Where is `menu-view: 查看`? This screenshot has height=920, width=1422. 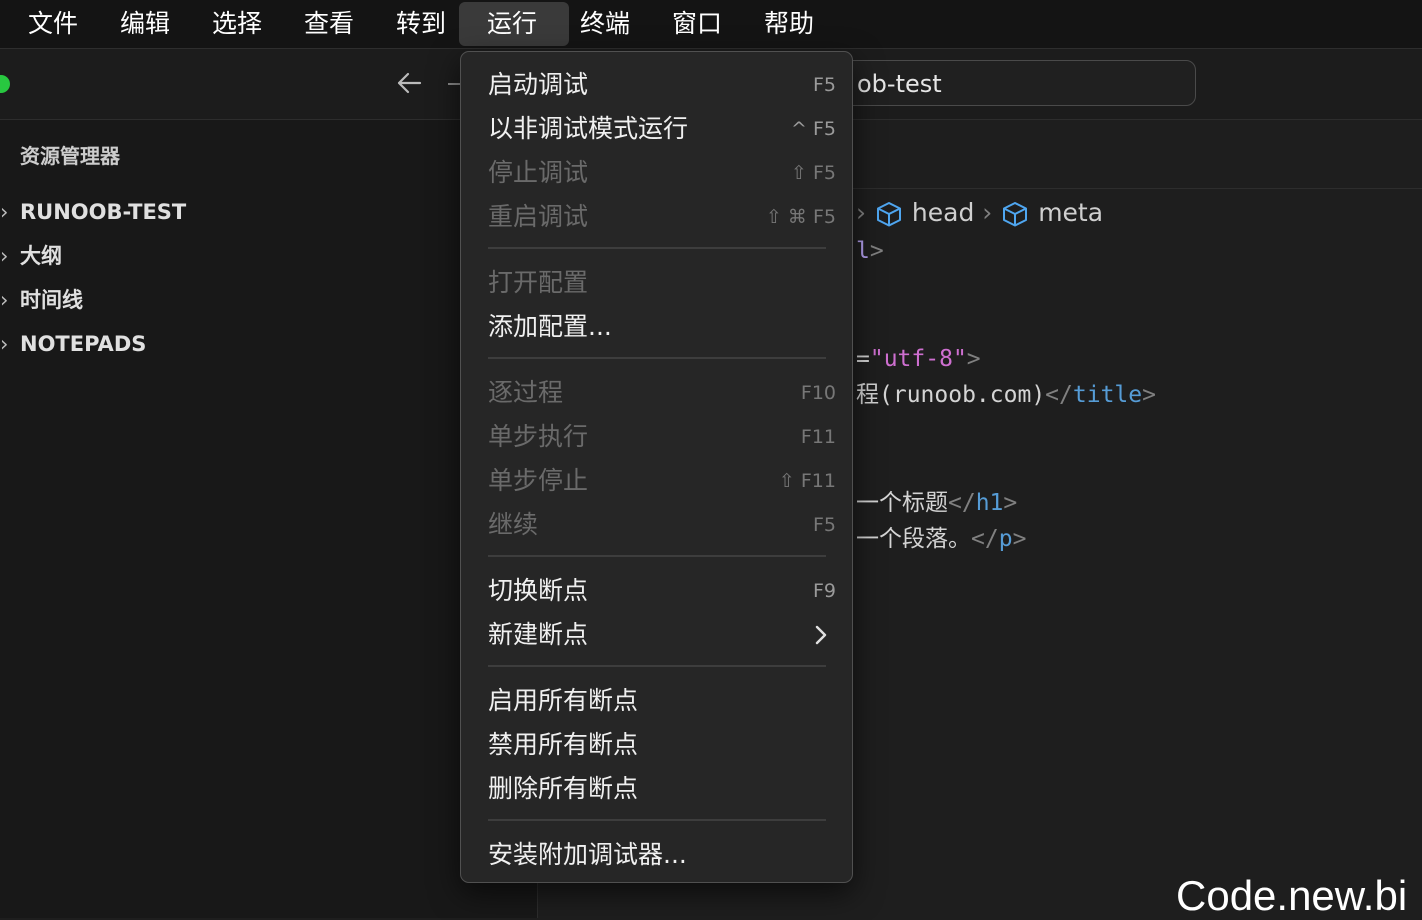 menu-view: 查看 is located at coordinates (329, 24).